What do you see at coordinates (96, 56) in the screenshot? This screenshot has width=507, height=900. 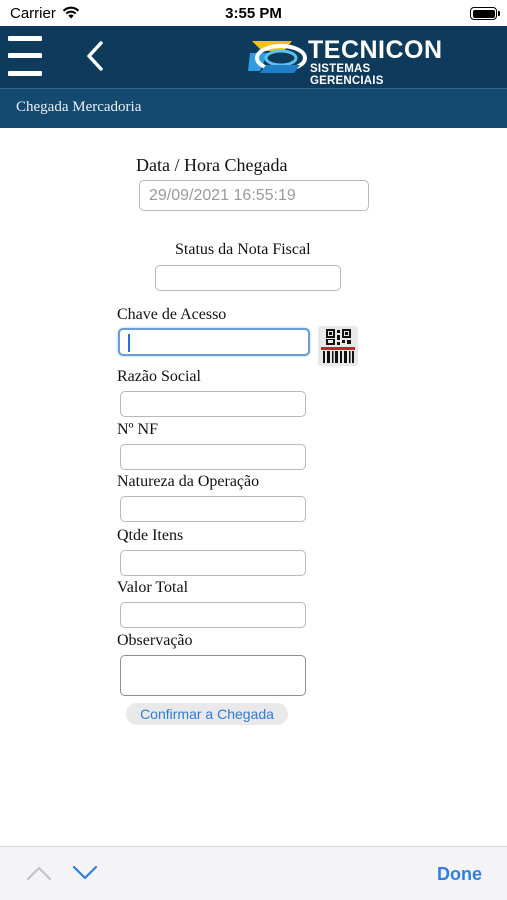 I see `chevron-left-icon` at bounding box center [96, 56].